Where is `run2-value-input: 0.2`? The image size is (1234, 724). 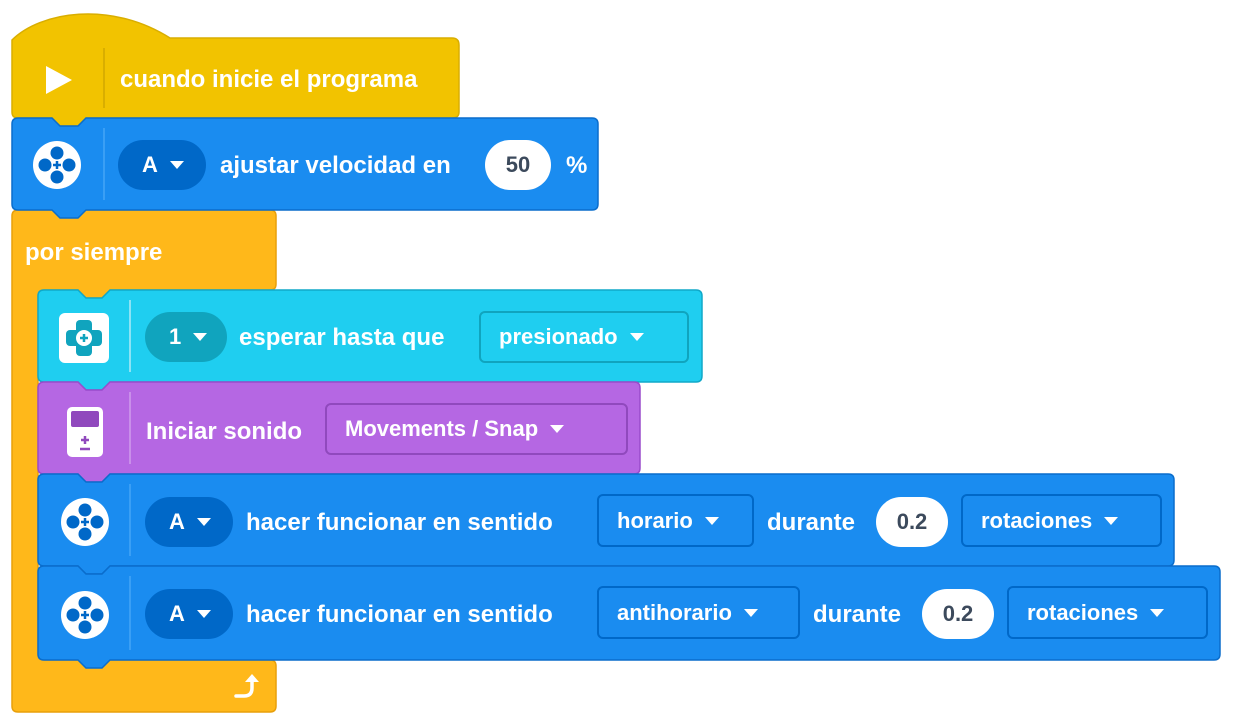 run2-value-input: 0.2 is located at coordinates (958, 614).